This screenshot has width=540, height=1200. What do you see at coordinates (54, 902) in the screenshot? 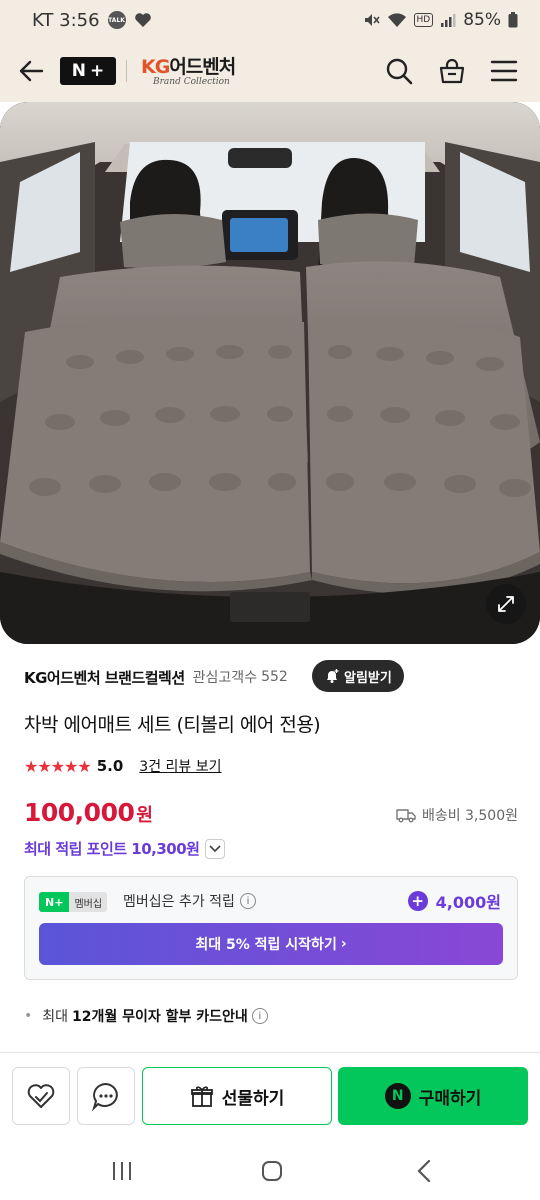
I see `np-badge: N+` at bounding box center [54, 902].